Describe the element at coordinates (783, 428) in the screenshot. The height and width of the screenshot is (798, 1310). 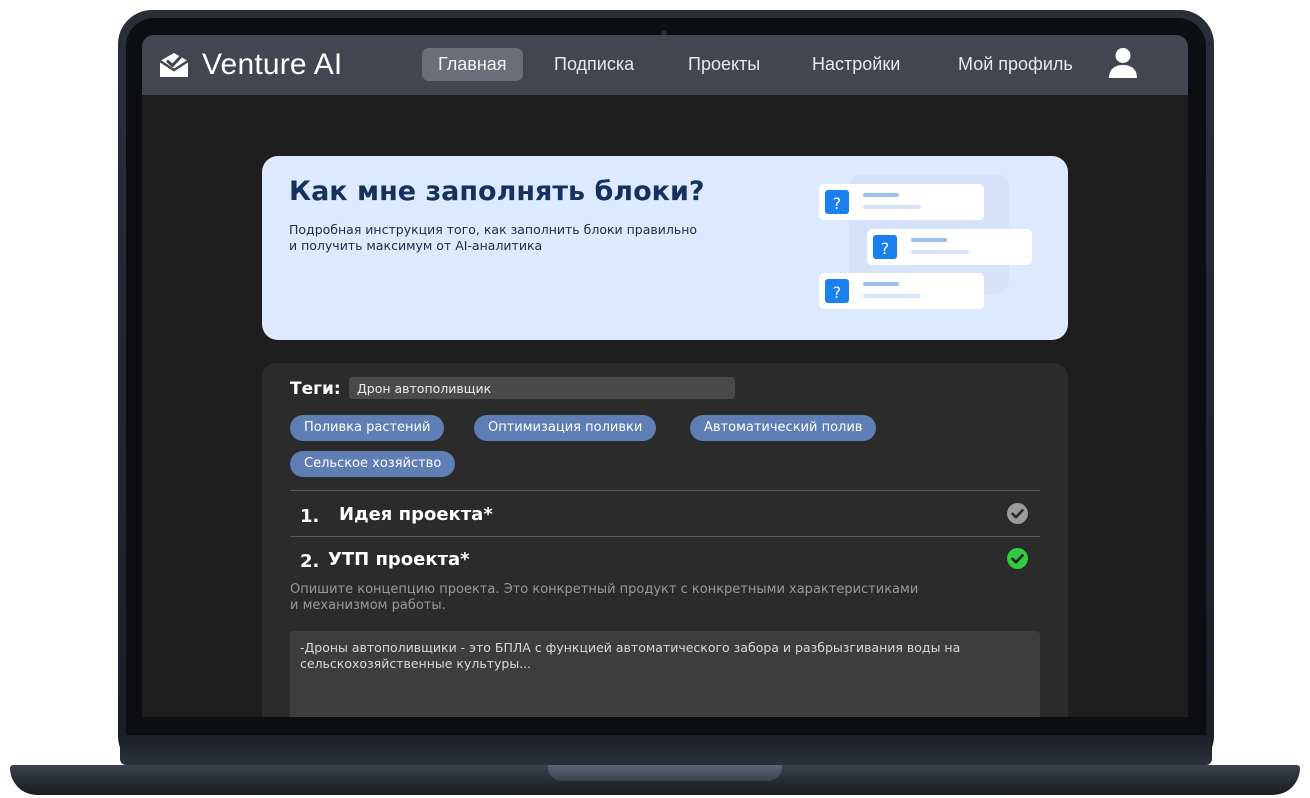
I see `tag-chip: Автоматический полив` at that location.